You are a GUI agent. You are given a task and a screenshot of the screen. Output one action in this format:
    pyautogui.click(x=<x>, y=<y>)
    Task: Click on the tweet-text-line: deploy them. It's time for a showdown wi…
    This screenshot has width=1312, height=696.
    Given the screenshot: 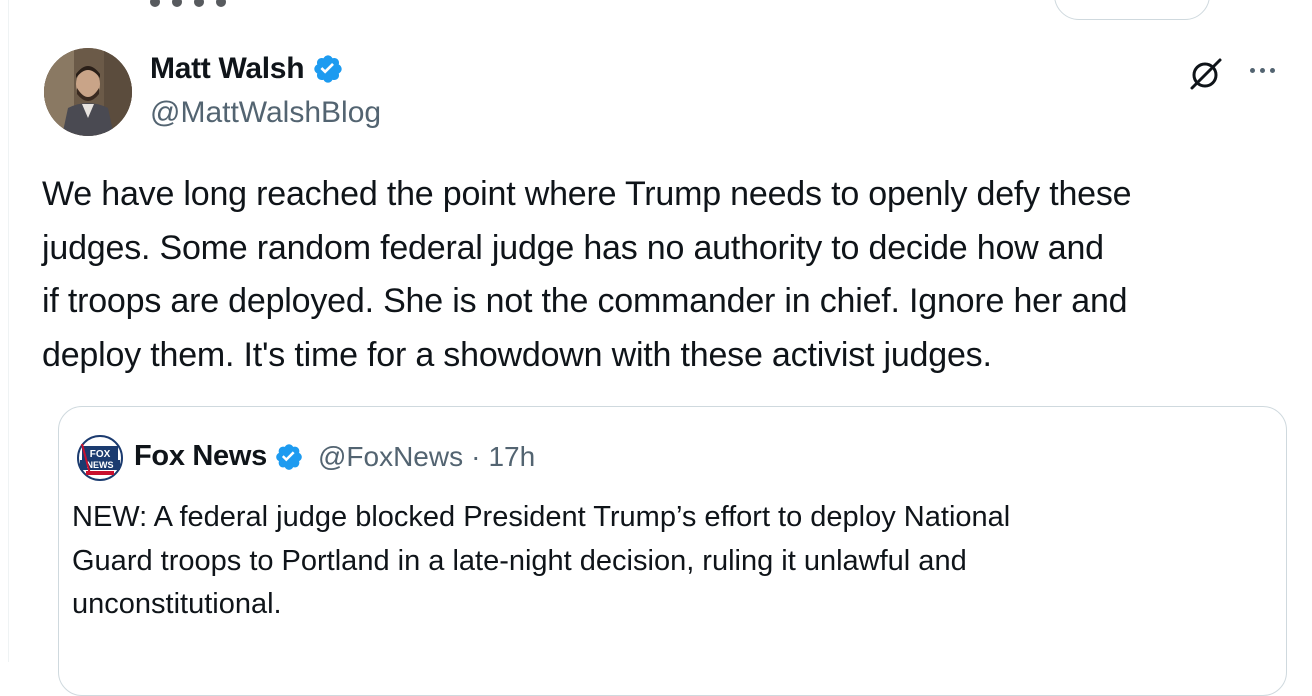 What is the action you would take?
    pyautogui.click(x=517, y=354)
    